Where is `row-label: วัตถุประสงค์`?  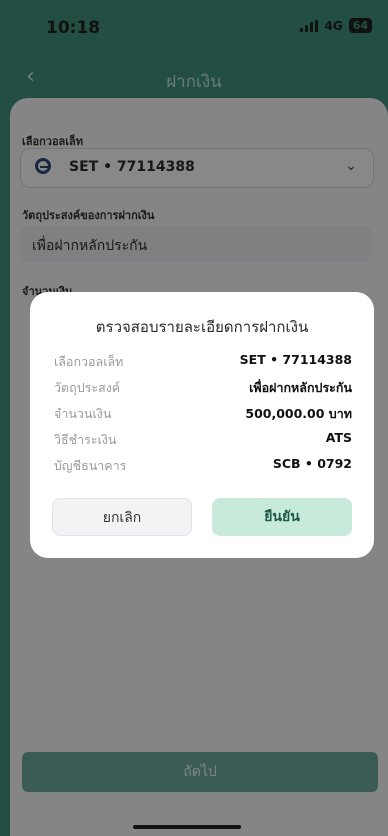
row-label: วัตถุประสงค์ is located at coordinates (87, 387).